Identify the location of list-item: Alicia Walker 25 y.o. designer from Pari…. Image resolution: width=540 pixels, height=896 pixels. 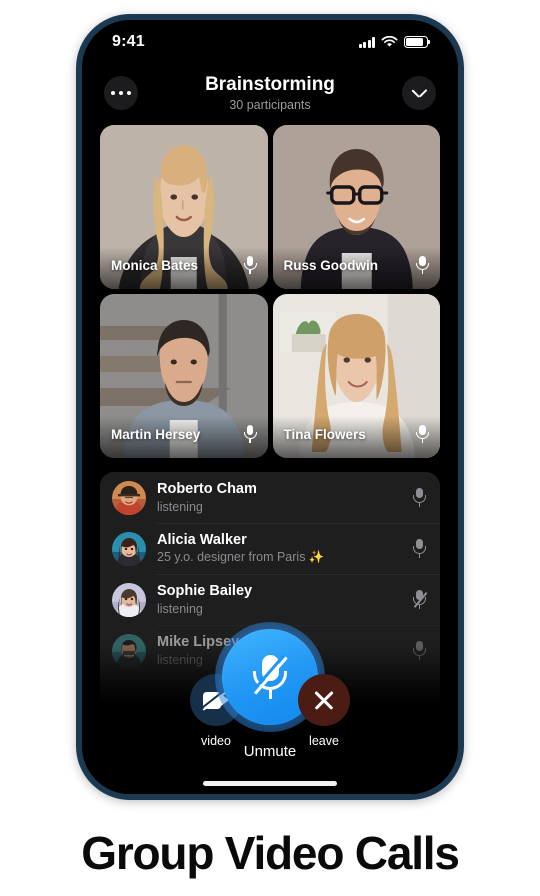
(270, 548).